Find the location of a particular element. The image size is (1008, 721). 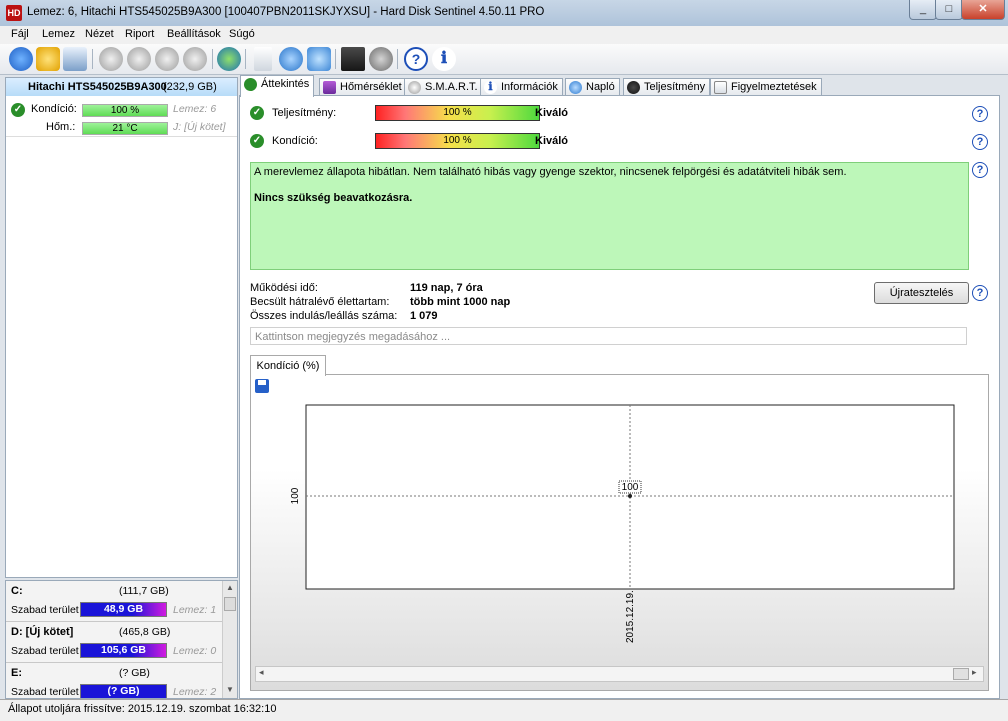

data-label: 100 is located at coordinates (630, 487).